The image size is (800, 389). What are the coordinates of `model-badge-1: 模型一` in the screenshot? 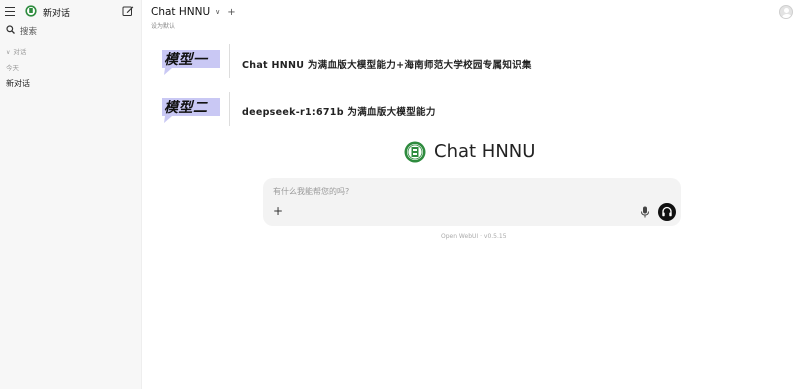 It's located at (190, 60).